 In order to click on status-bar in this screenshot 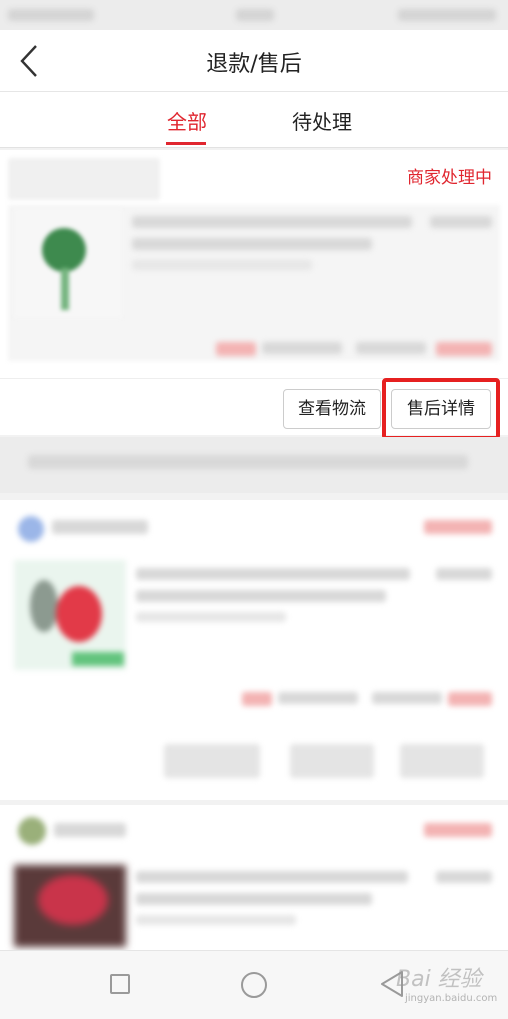, I will do `click(254, 15)`.